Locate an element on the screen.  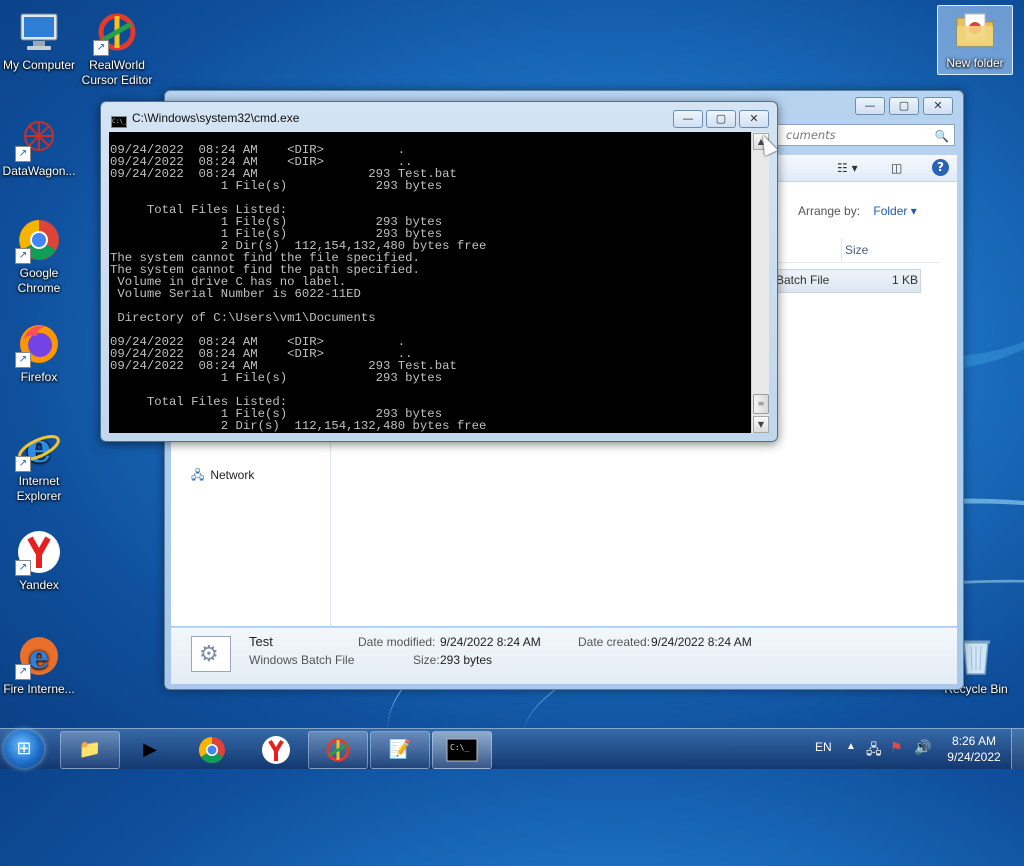
desktop-icon-realworld-cursor-editor: ↗ RealWorld Cursor Editor is located at coordinates (117, 48).